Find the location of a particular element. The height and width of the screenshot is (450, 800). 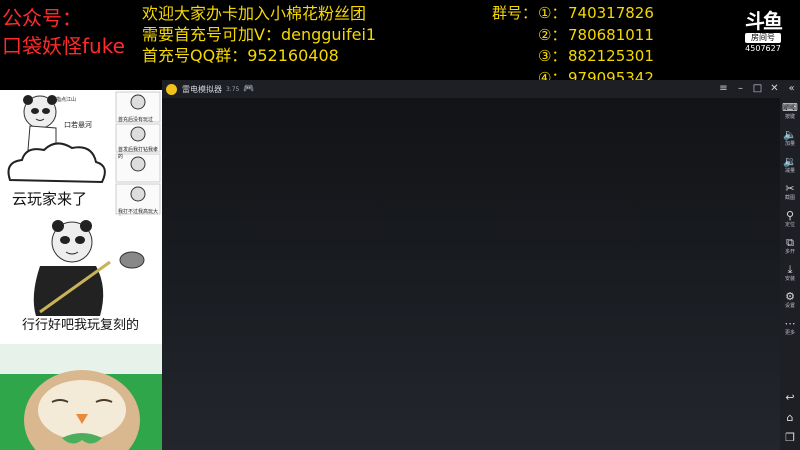

emulator-titlebar: 雷电模拟器 3.75 🎮 ≡ – □ ✕ « is located at coordinates (481, 89).